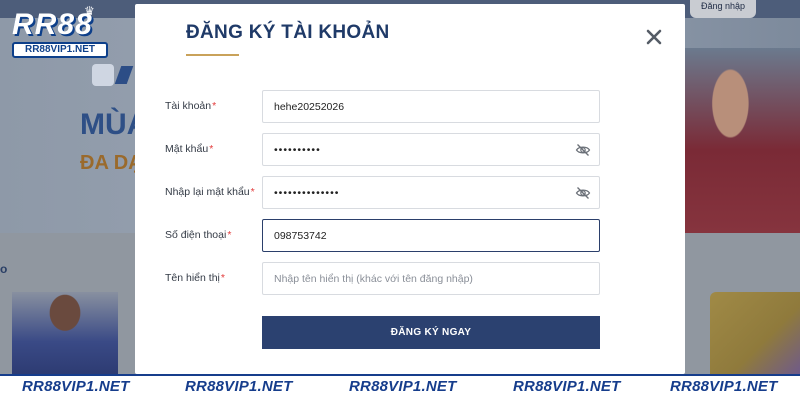 The height and width of the screenshot is (400, 800). I want to click on phone-label: Số điện thoại*, so click(198, 235).